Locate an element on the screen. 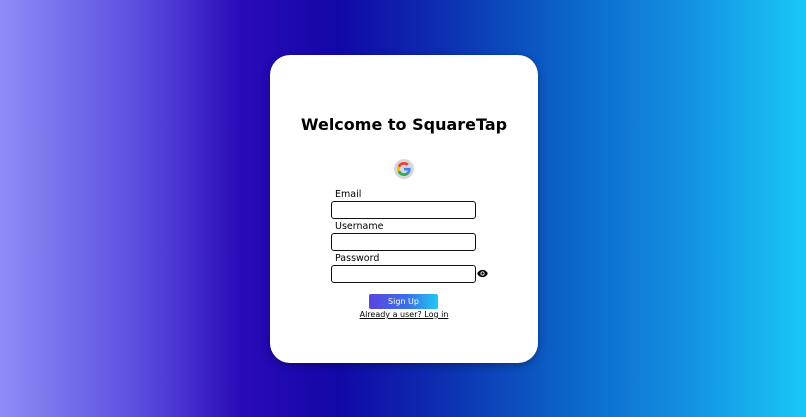 The height and width of the screenshot is (417, 806). page-title: Welcome to SquareTap is located at coordinates (404, 124).